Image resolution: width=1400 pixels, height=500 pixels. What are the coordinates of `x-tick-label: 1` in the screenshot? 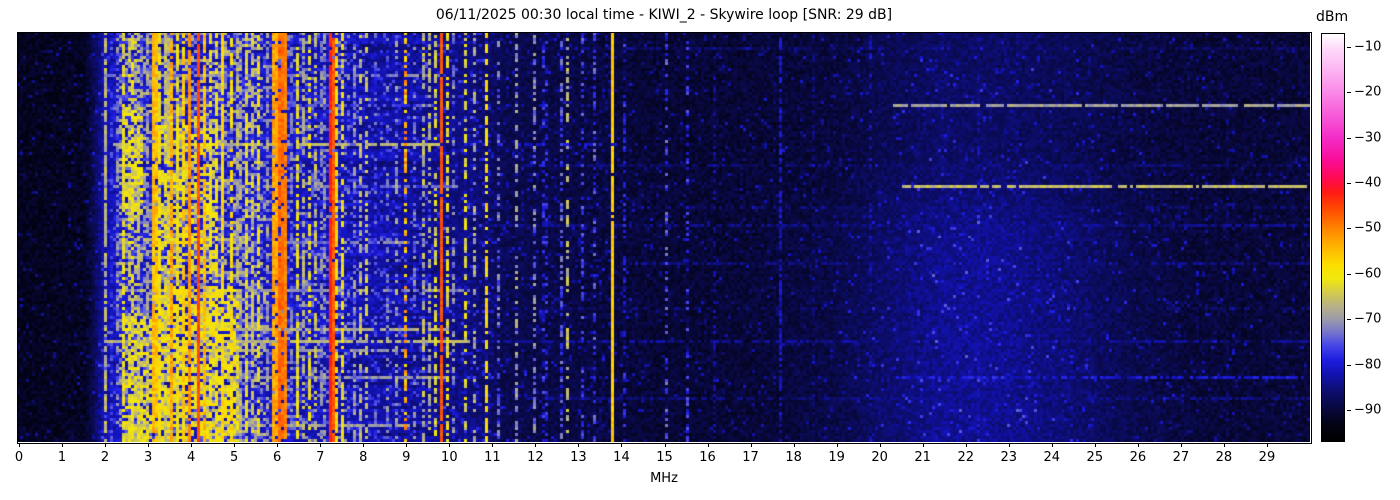 It's located at (62, 457).